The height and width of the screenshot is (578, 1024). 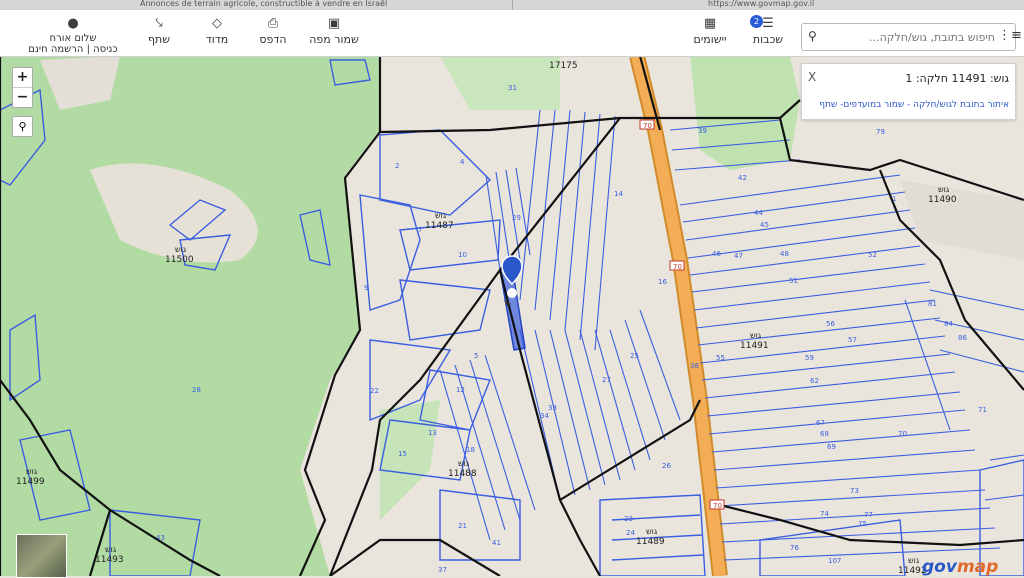 What do you see at coordinates (73, 23) in the screenshot?
I see `user-icon: ●` at bounding box center [73, 23].